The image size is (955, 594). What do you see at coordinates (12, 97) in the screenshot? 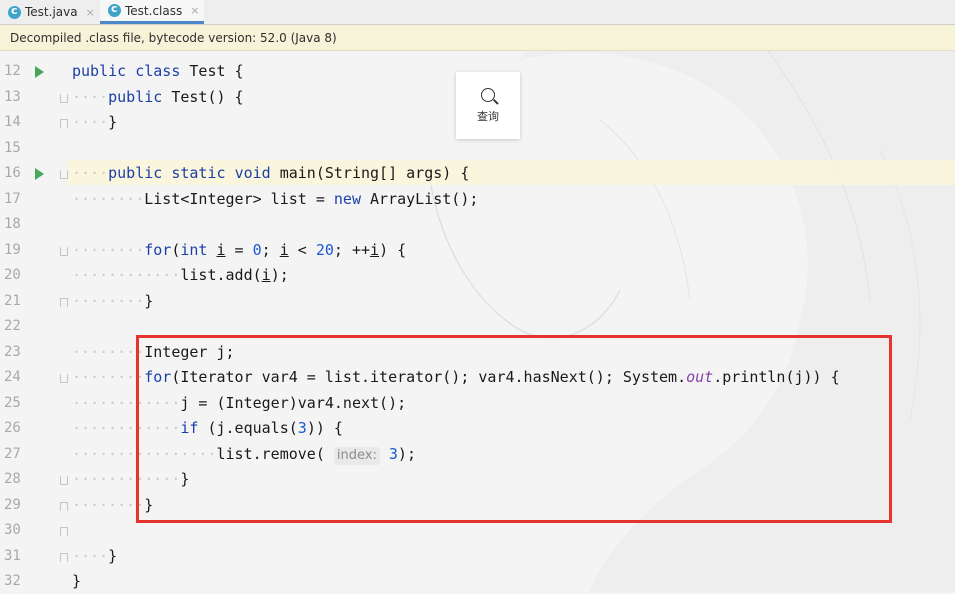
I see `line-number: 13` at bounding box center [12, 97].